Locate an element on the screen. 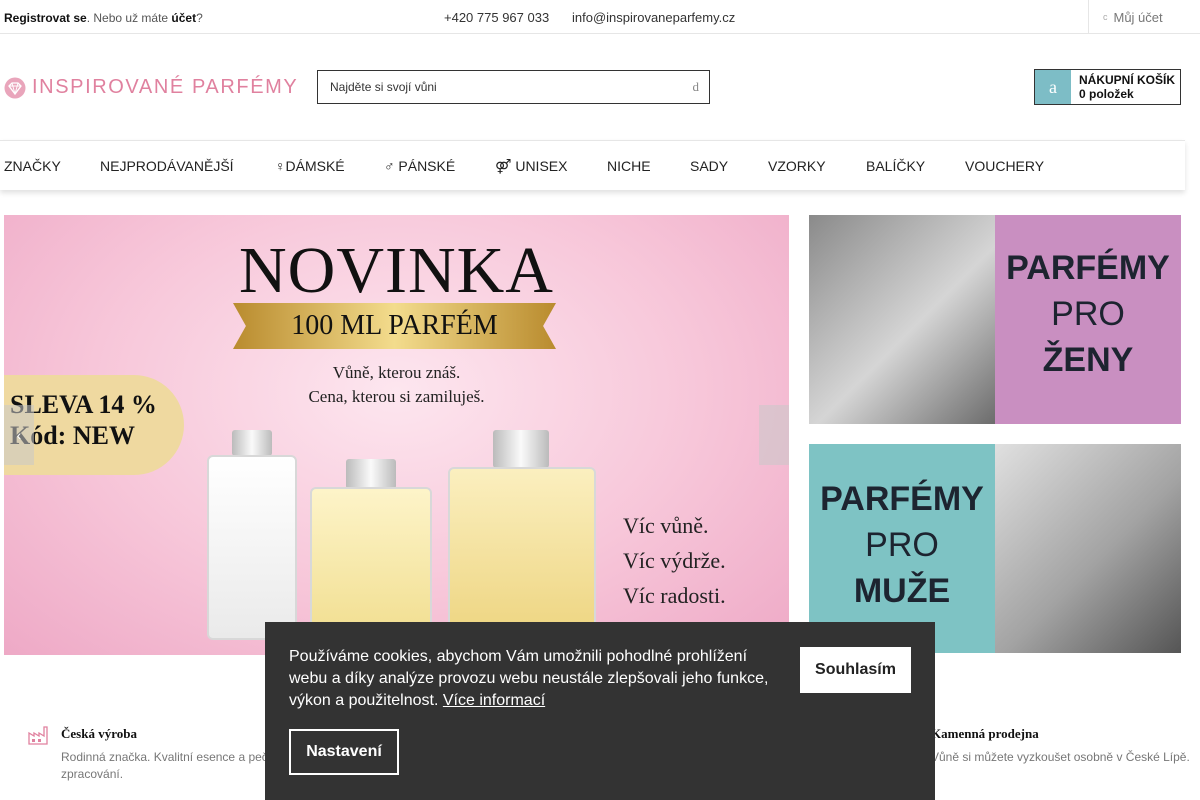 The width and height of the screenshot is (1200, 800). search-button: d is located at coordinates (696, 87).